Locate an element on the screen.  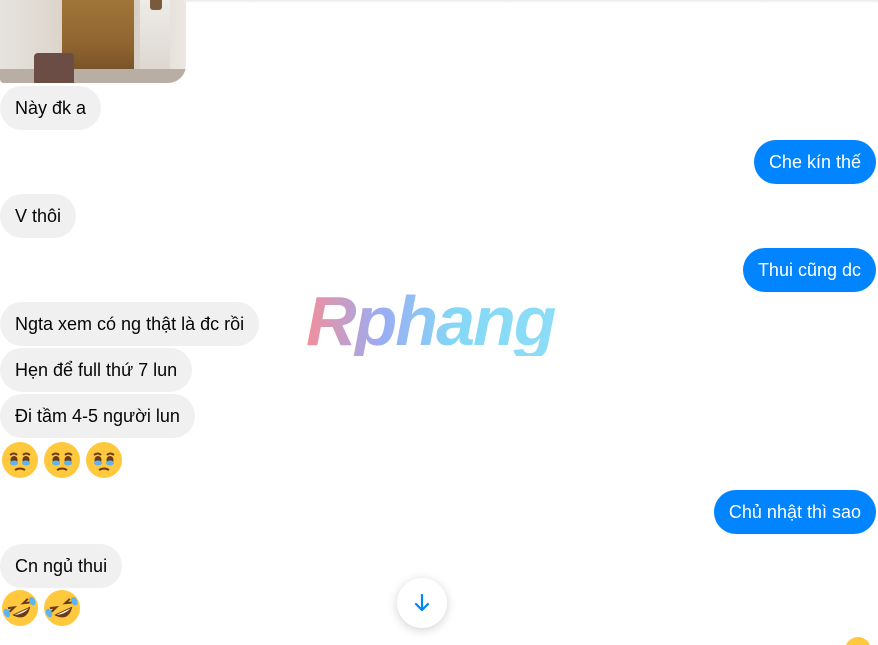
message-bubble-incoming: Này đk a is located at coordinates (51, 108).